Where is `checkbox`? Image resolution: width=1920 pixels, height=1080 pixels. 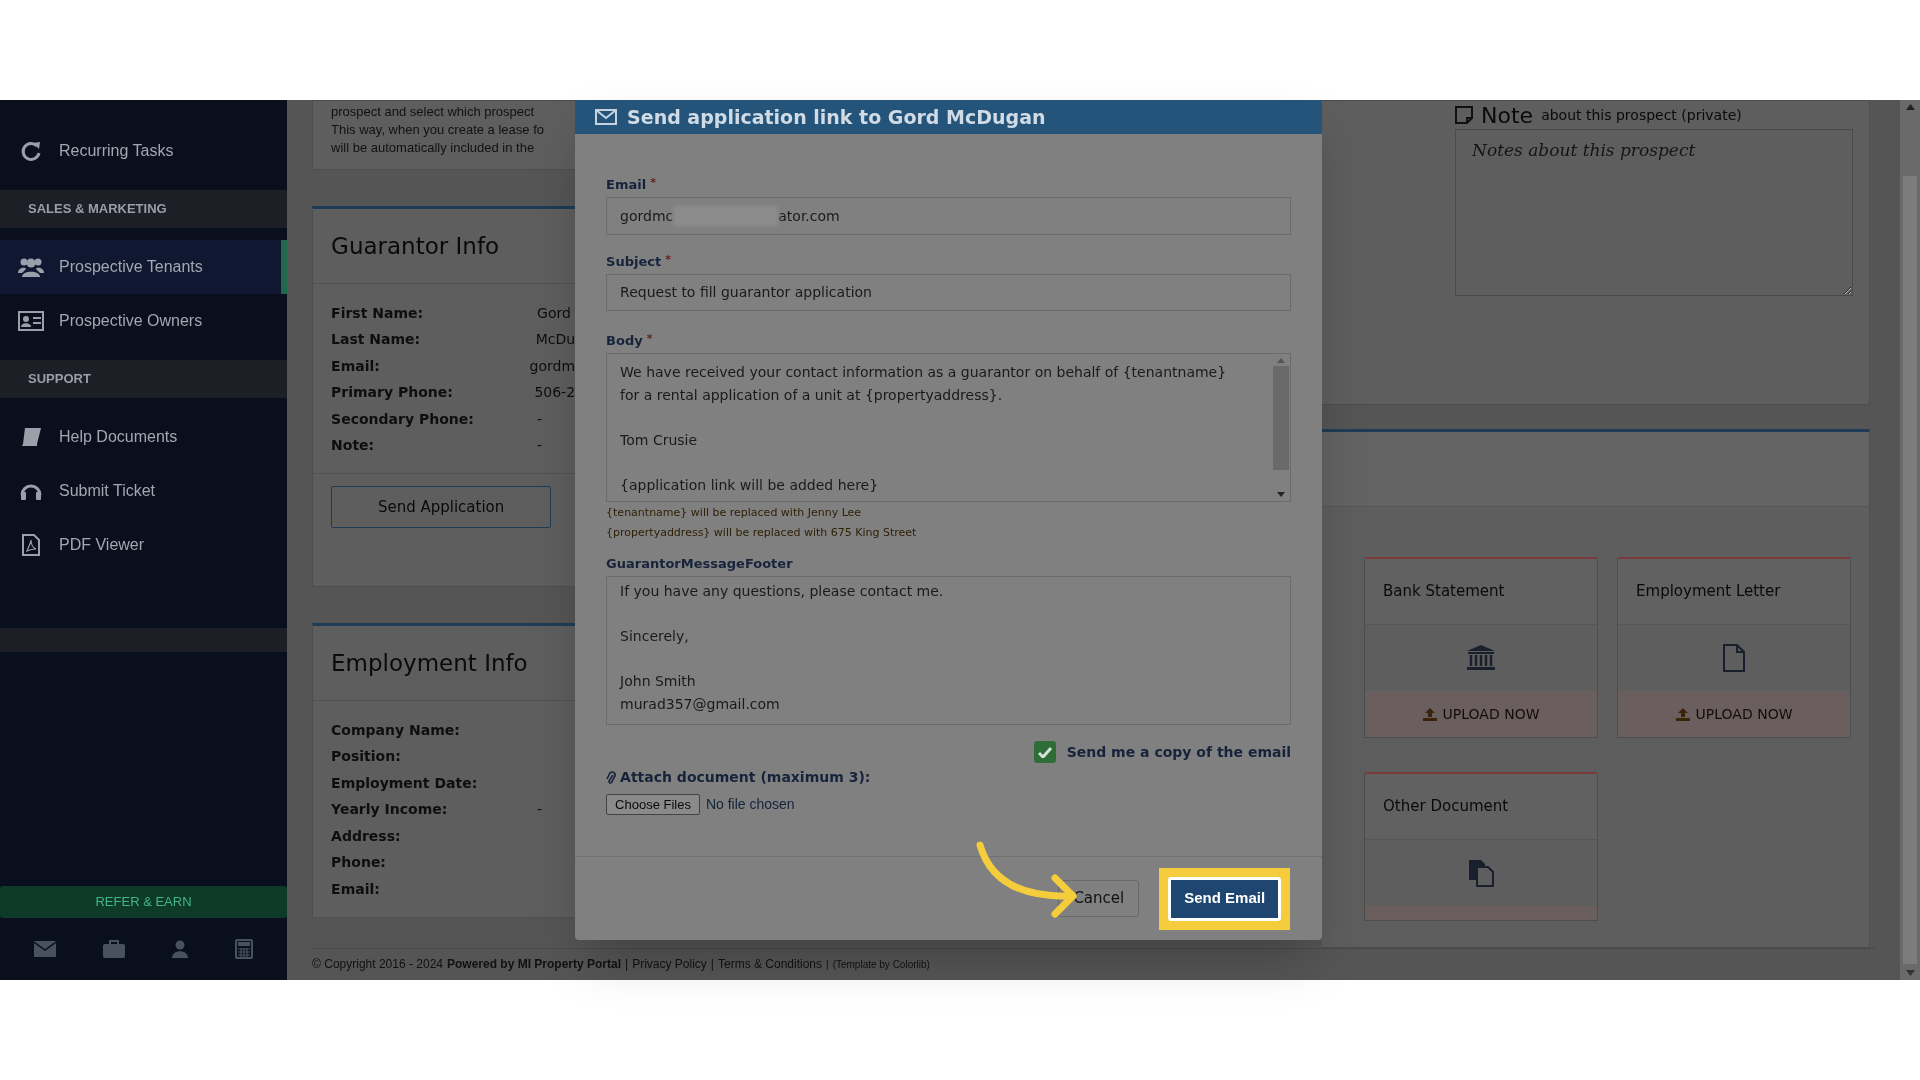 checkbox is located at coordinates (1044, 752).